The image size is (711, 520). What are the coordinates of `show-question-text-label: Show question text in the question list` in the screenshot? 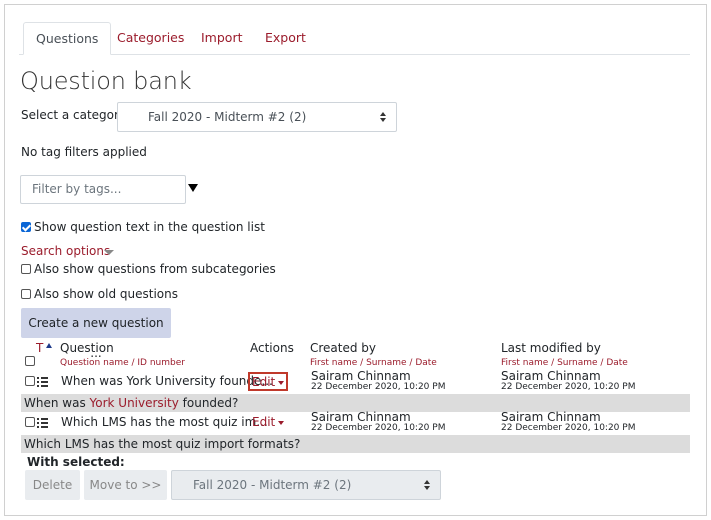 It's located at (149, 227).